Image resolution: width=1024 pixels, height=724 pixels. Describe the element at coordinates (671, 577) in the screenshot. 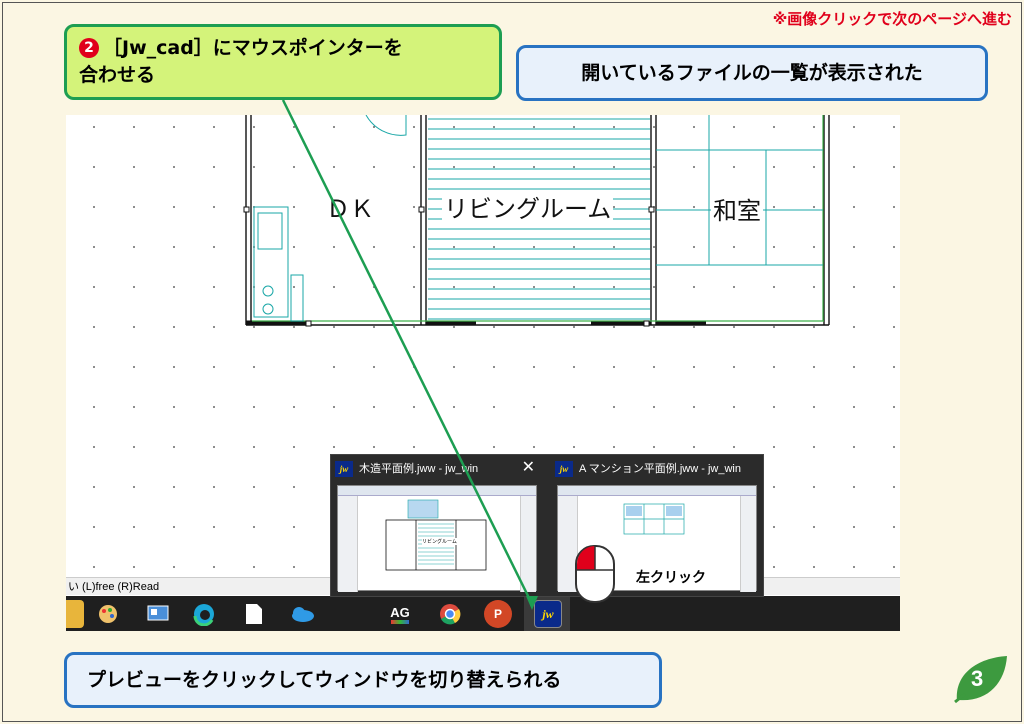

I see `left-click-label: 左クリック` at that location.